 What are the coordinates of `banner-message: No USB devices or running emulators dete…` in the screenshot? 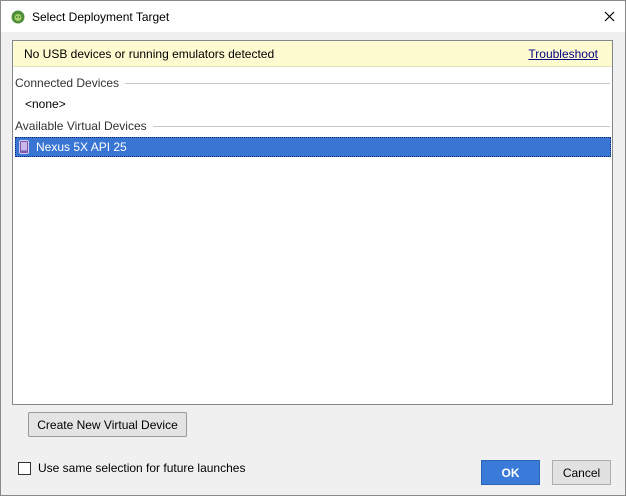 It's located at (149, 54).